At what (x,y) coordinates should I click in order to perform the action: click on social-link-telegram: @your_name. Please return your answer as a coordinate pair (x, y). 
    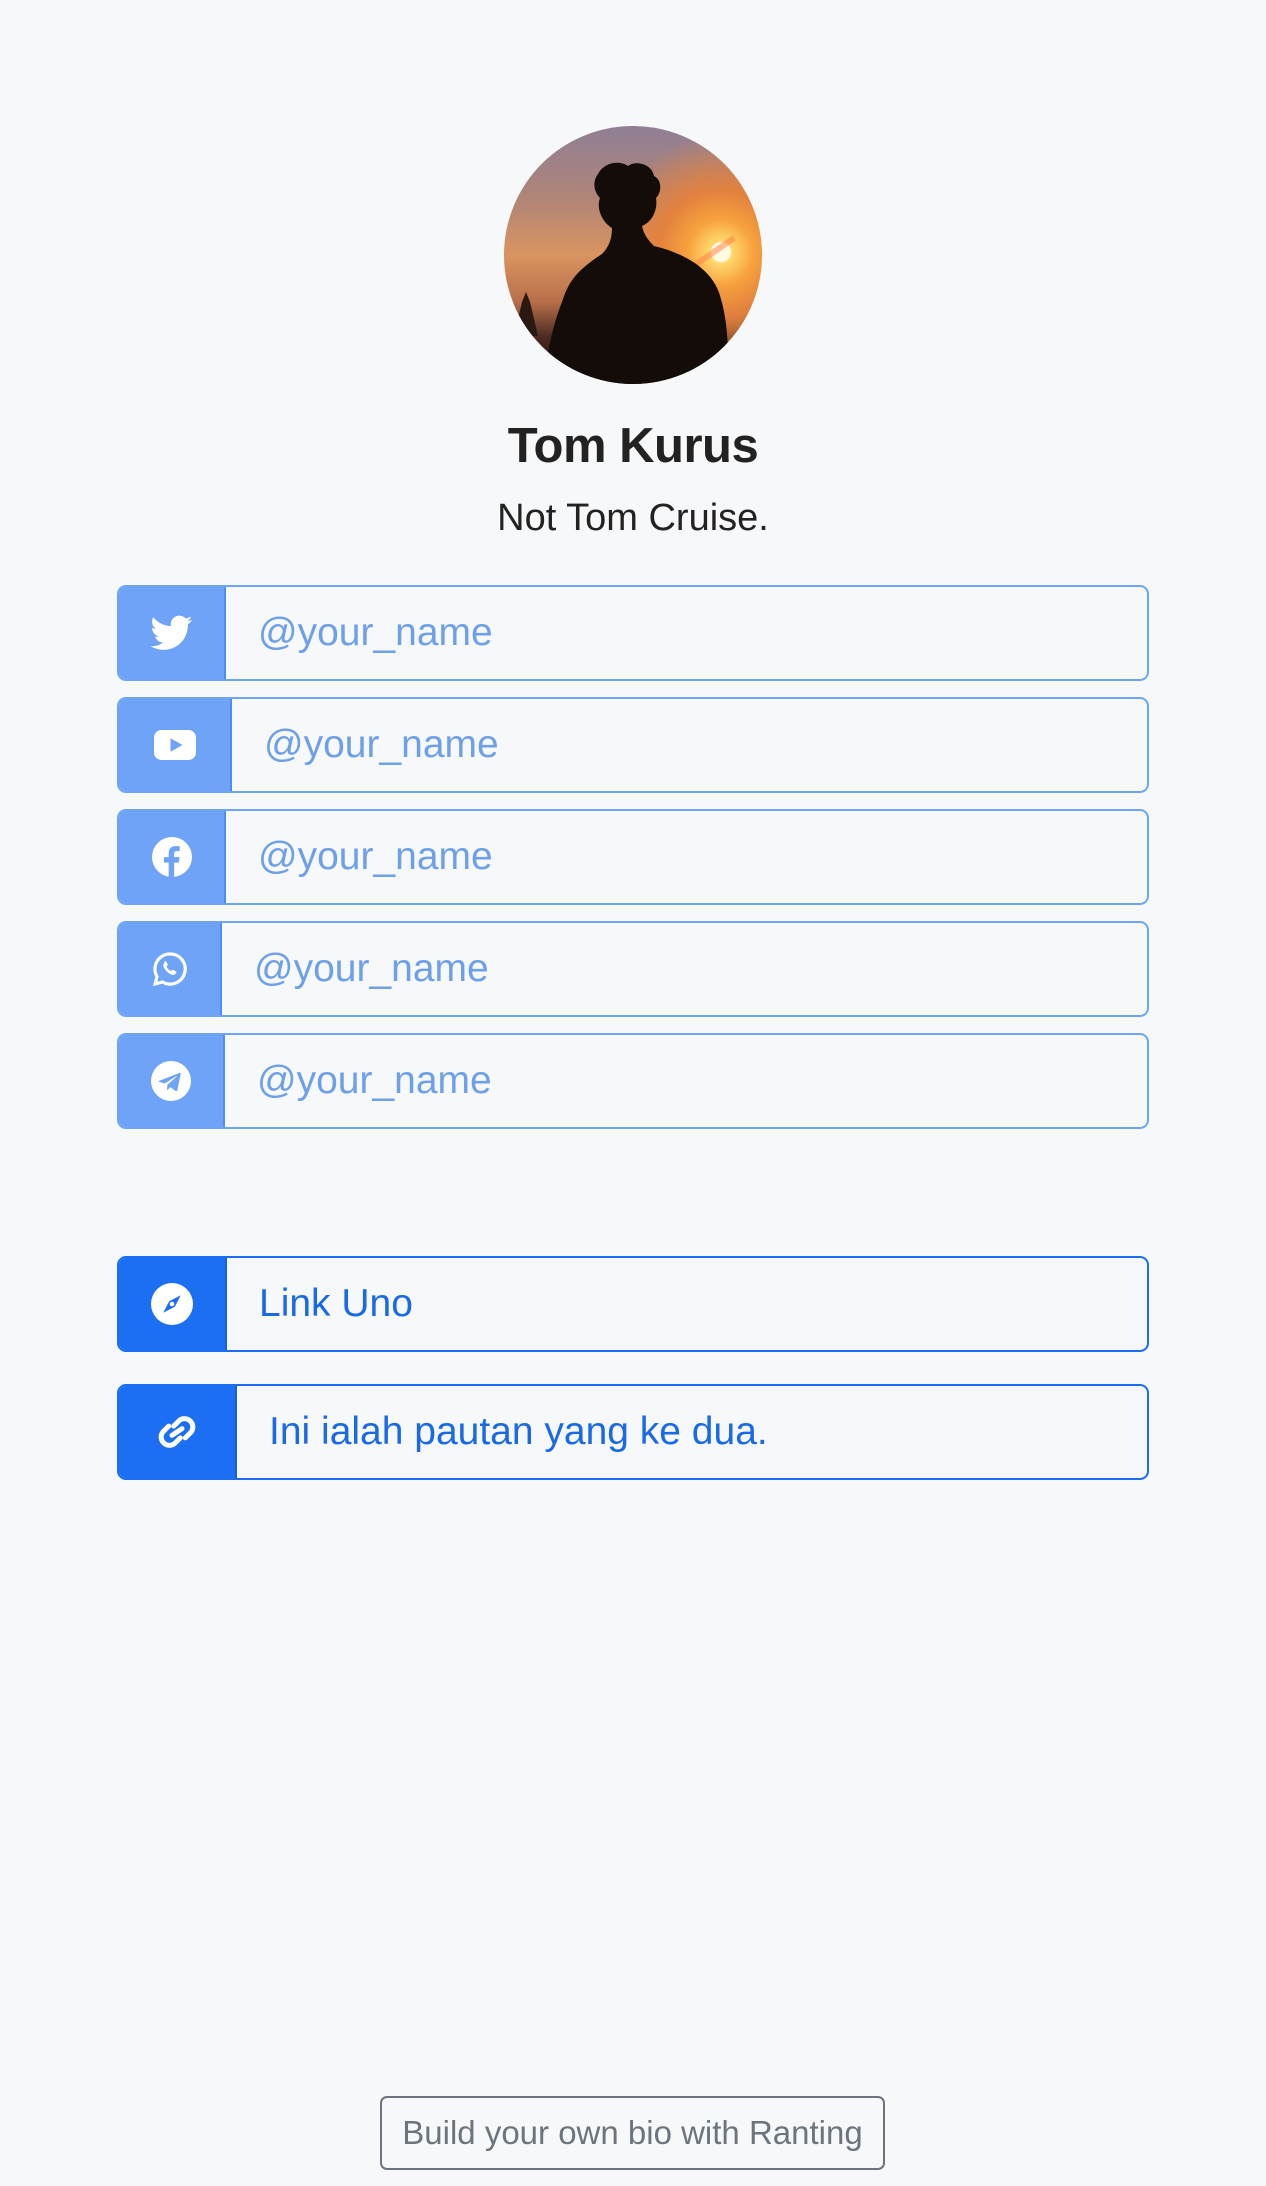
    Looking at the image, I should click on (633, 1081).